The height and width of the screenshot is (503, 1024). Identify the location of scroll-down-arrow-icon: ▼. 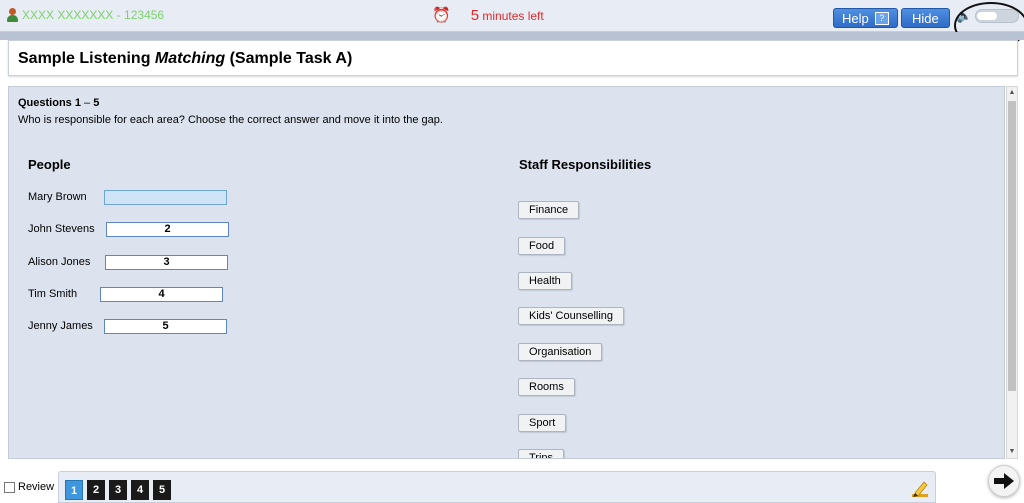
(1012, 452).